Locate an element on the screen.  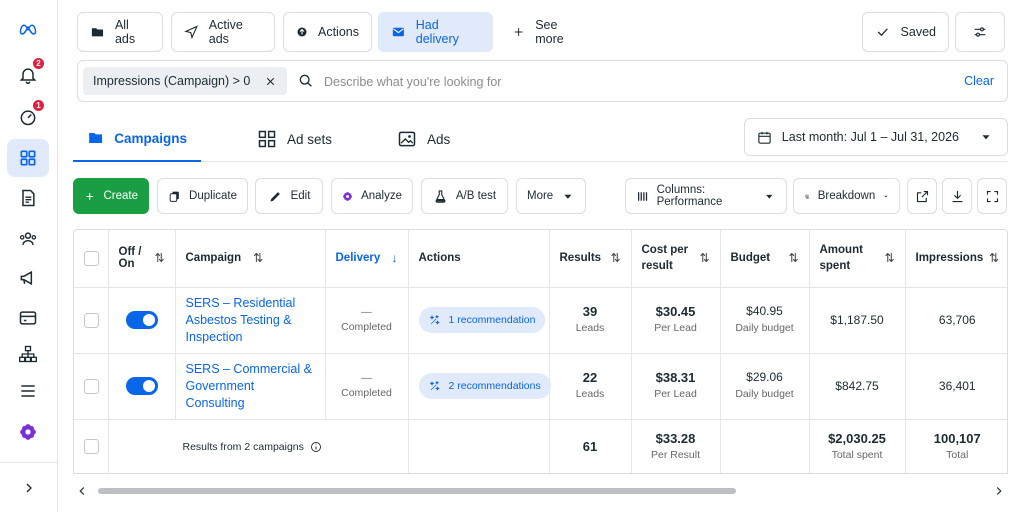
notifications-bell-icon: 2 is located at coordinates (28, 75).